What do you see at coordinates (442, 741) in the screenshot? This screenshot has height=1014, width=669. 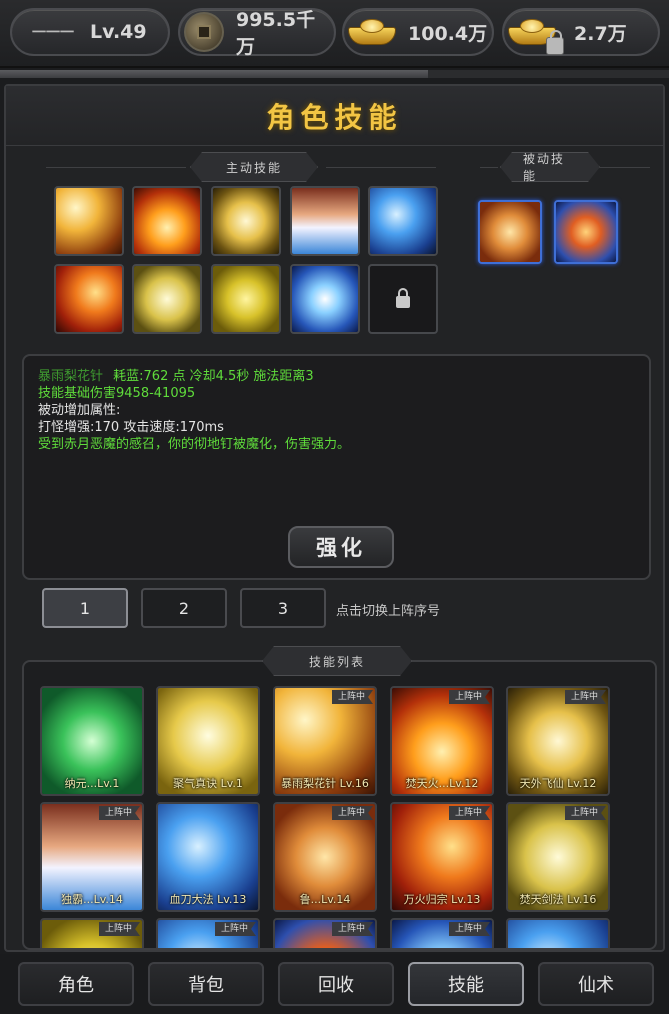 I see `skill-card: 上阵中焚天火...Lv.12` at bounding box center [442, 741].